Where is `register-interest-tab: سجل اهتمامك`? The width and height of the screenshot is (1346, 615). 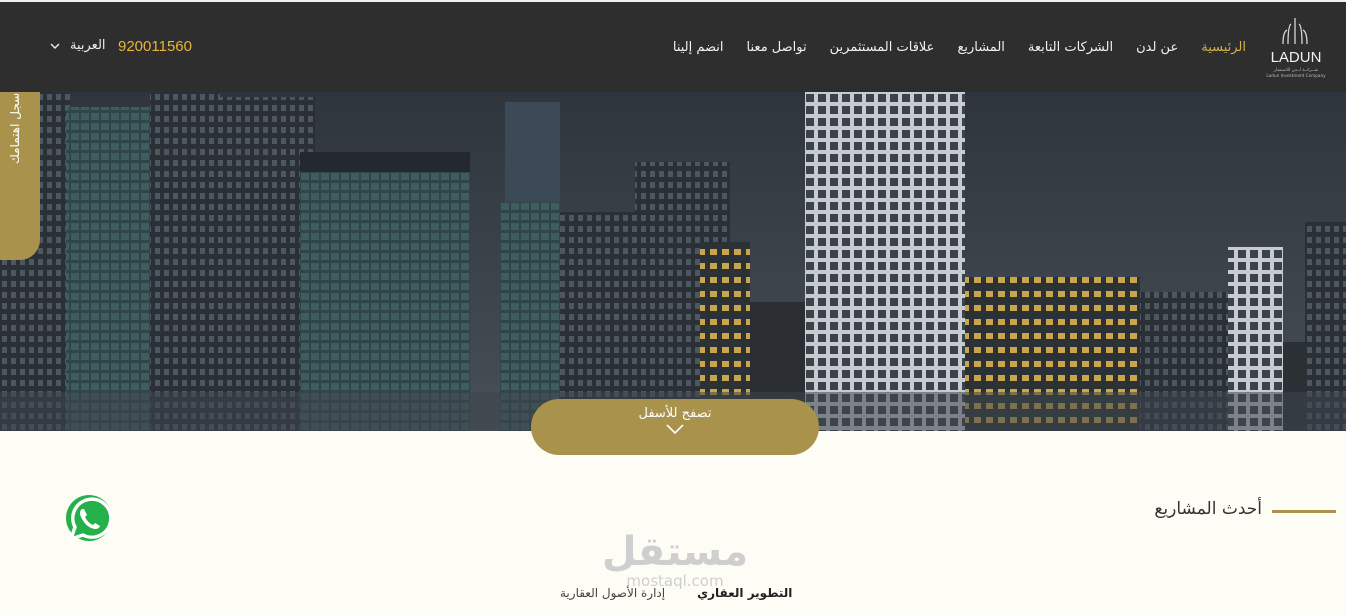 register-interest-tab: سجل اهتمامك is located at coordinates (20, 176).